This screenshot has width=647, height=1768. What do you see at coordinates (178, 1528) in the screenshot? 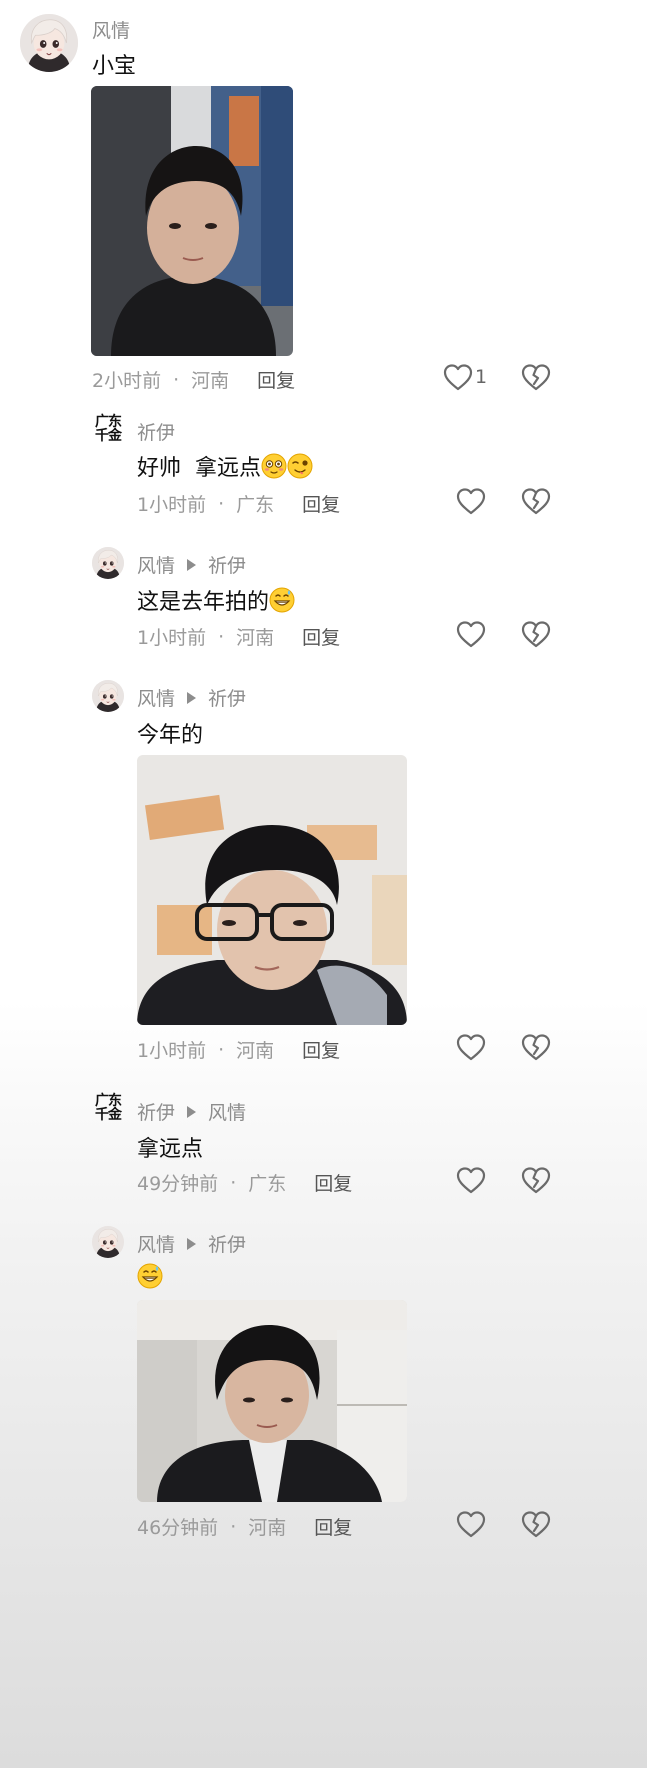
I see `reply-time: 46分钟前` at bounding box center [178, 1528].